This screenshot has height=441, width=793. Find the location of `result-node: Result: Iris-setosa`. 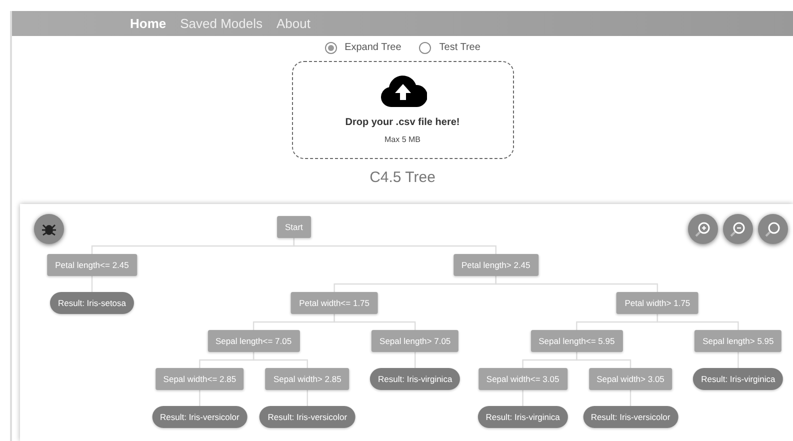

result-node: Result: Iris-setosa is located at coordinates (92, 303).